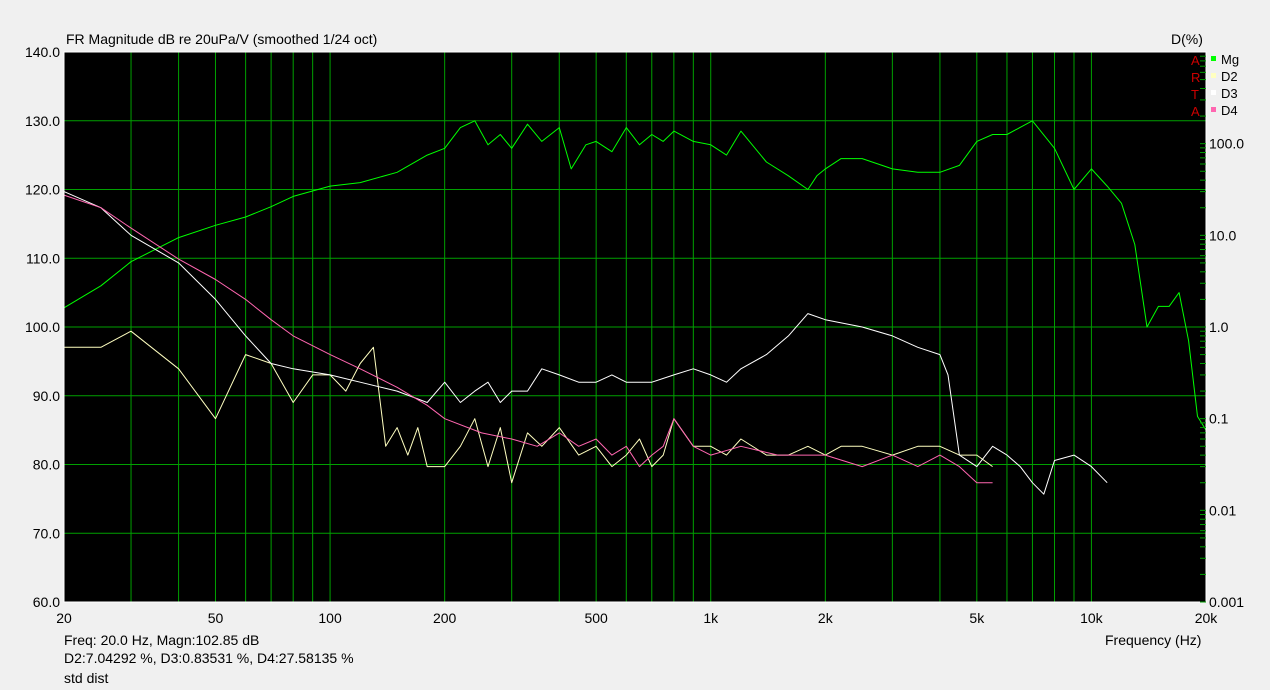 This screenshot has height=690, width=1270. I want to click on y2-tick-label: 0.01, so click(1222, 510).